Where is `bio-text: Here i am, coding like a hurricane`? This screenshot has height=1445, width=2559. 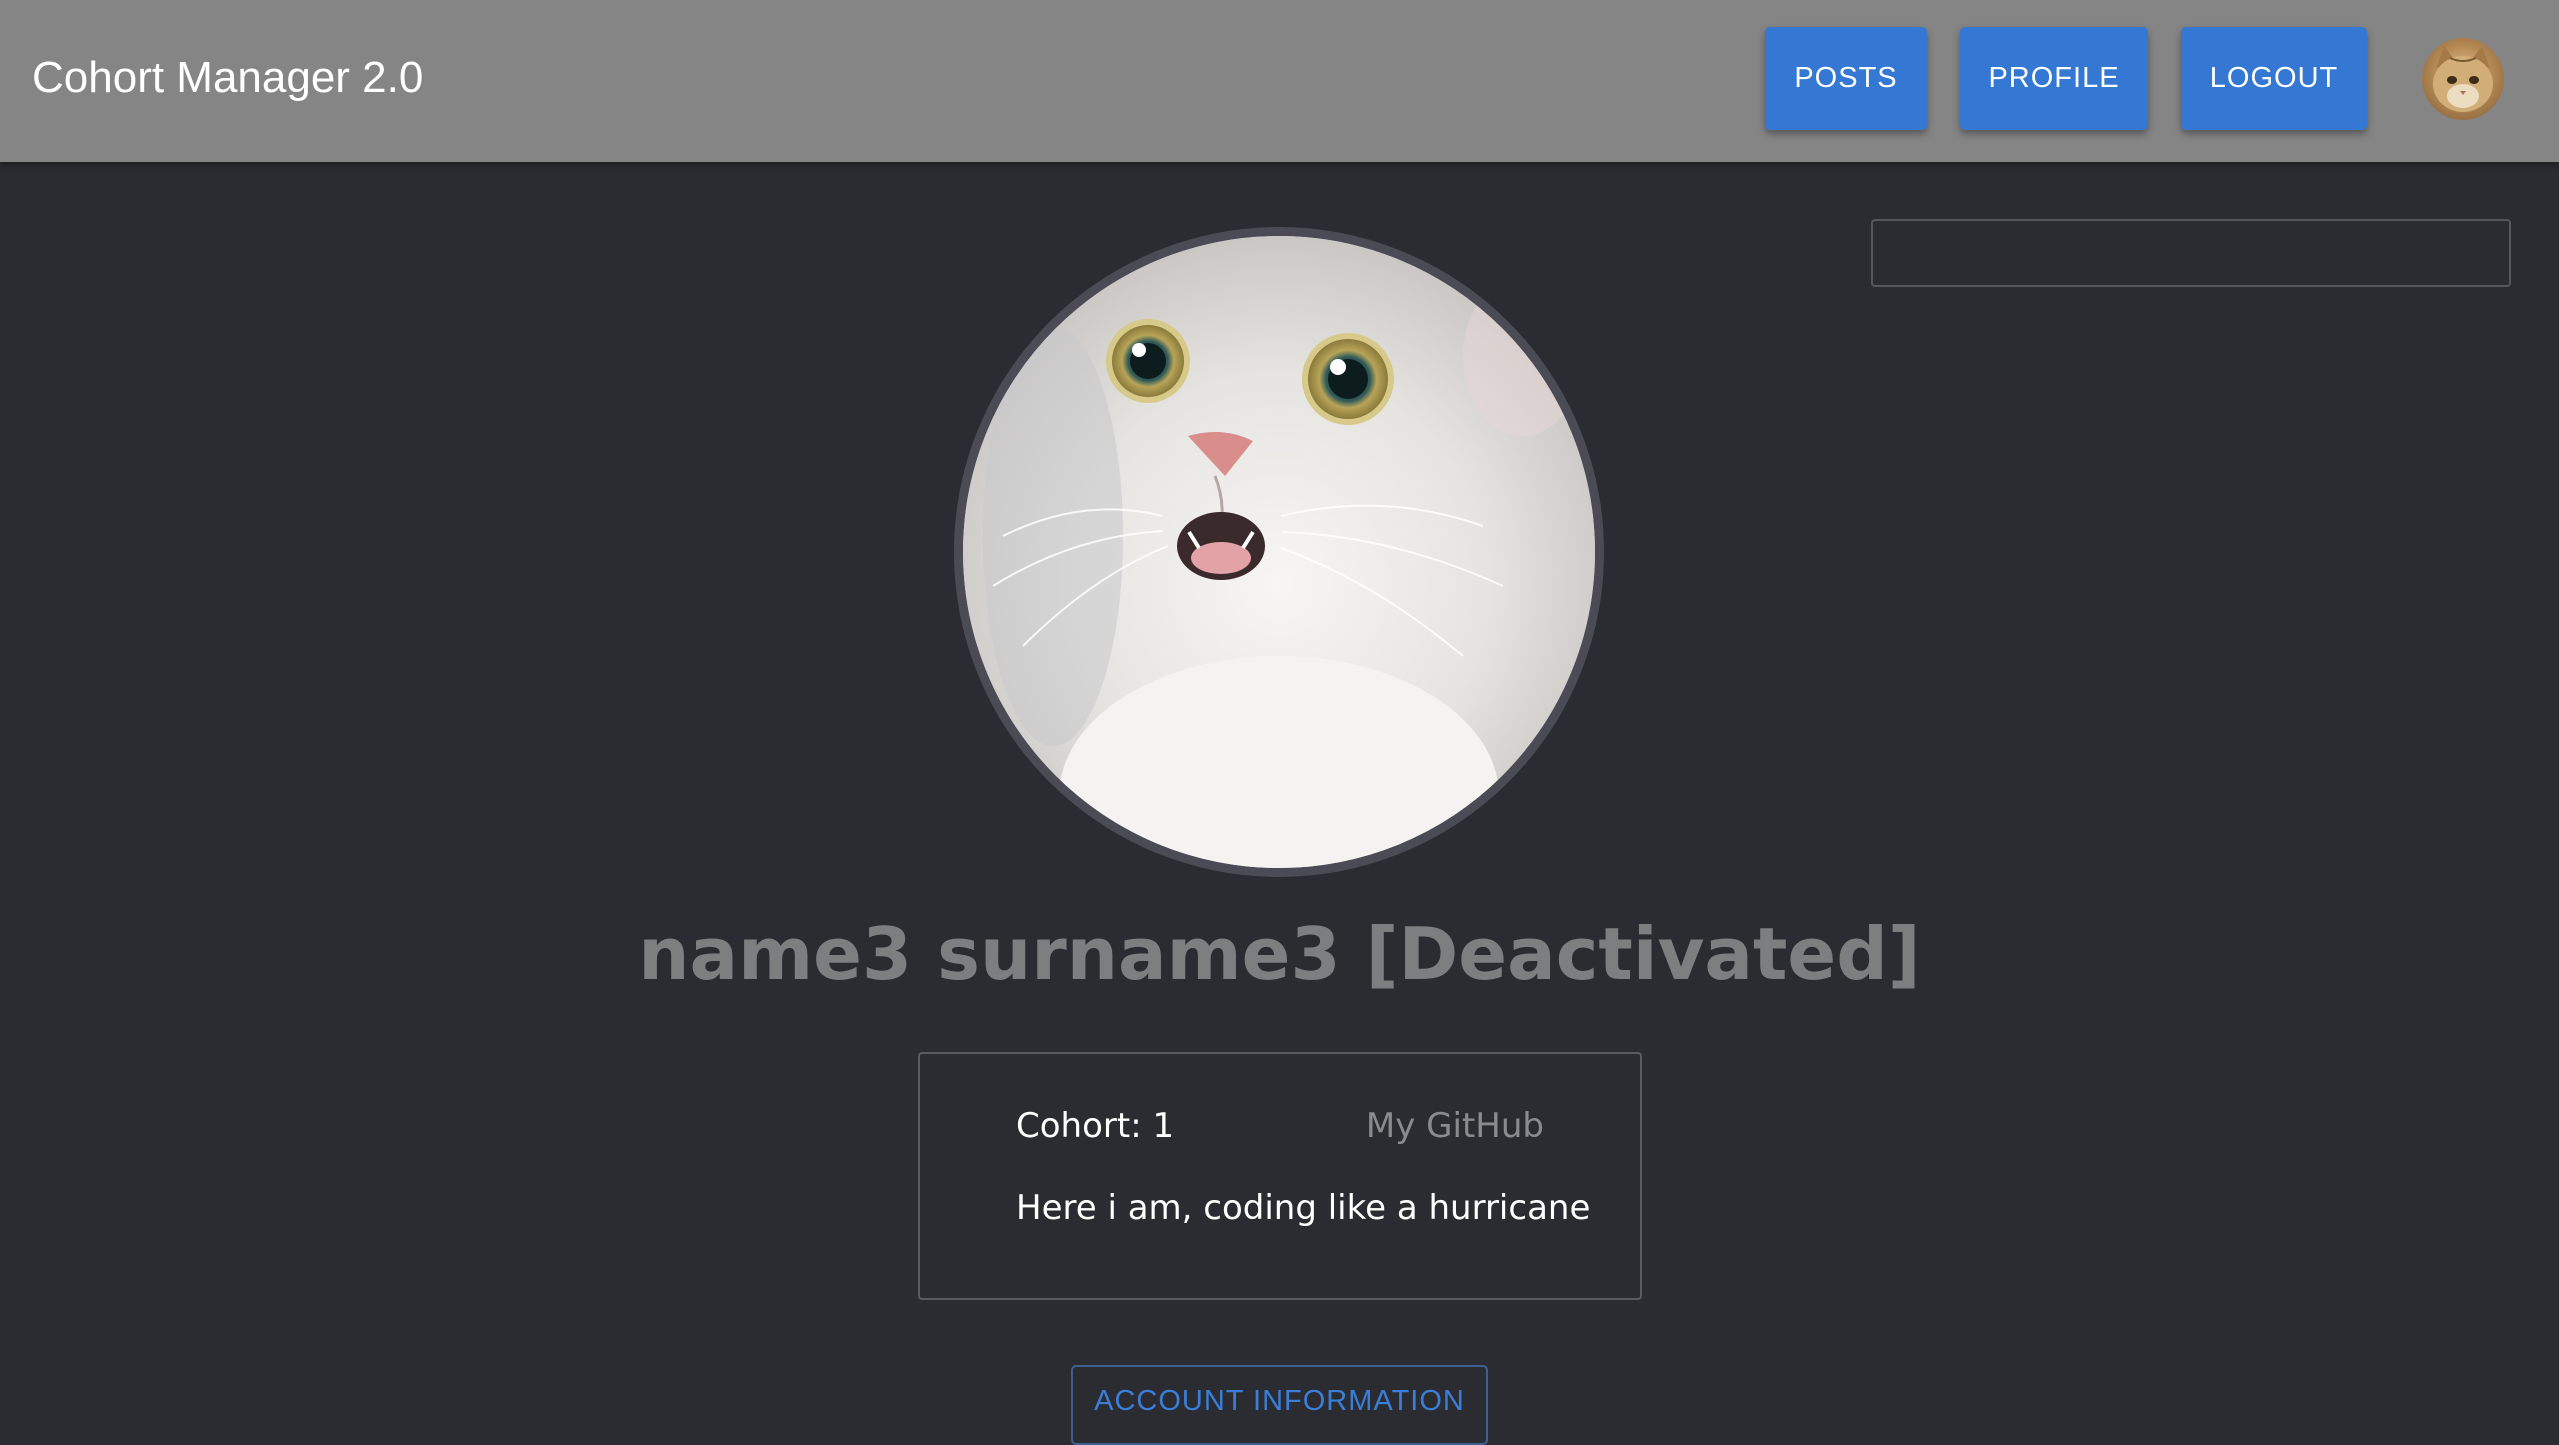 bio-text: Here i am, coding like a hurricane is located at coordinates (1303, 1208).